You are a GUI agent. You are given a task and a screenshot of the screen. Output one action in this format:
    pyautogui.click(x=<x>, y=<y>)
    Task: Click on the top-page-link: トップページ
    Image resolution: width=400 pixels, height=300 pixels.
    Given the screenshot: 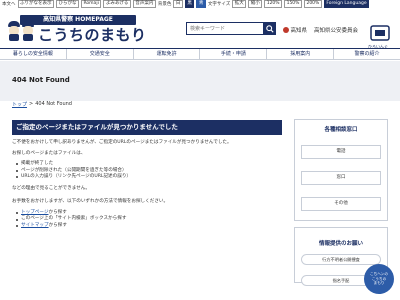 What is the action you would take?
    pyautogui.click(x=34, y=212)
    